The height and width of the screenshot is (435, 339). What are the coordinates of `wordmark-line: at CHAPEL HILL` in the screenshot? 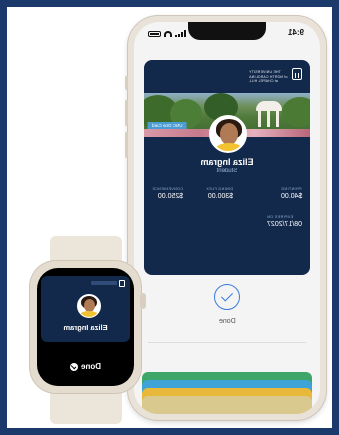 It's located at (264, 81).